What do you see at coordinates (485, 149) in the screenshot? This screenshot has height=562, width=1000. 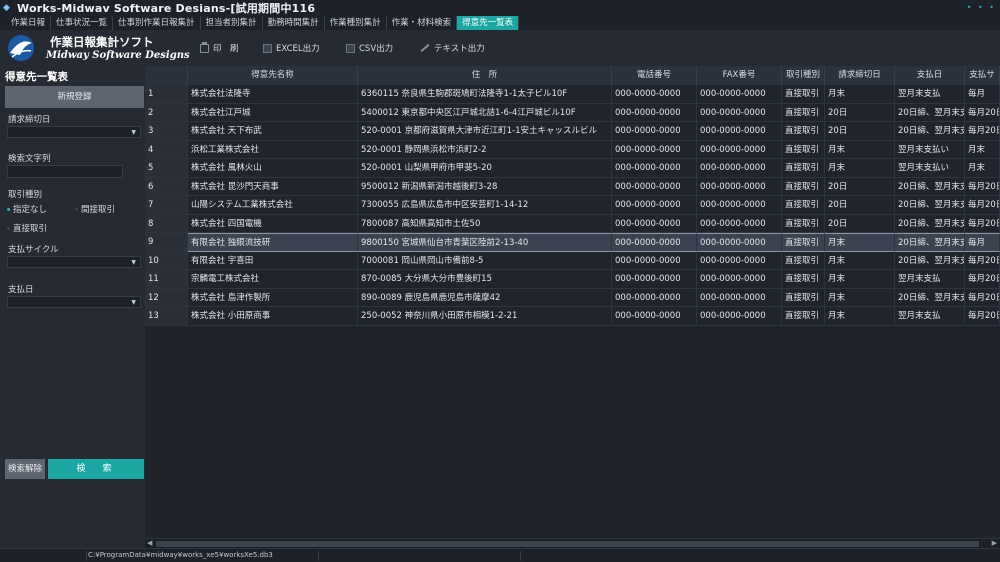 I see `table-cell-addr: 520-0001 静岡県浜松市浜町2-2` at bounding box center [485, 149].